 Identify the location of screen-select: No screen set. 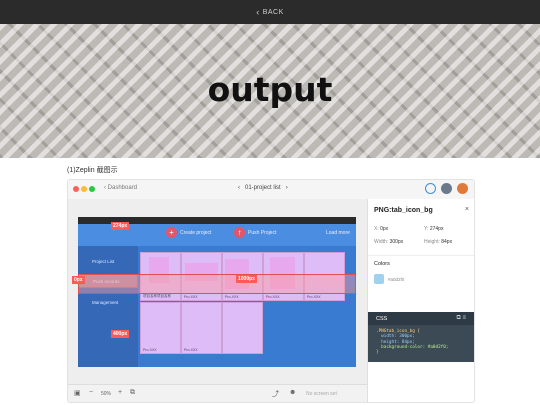
(321, 394).